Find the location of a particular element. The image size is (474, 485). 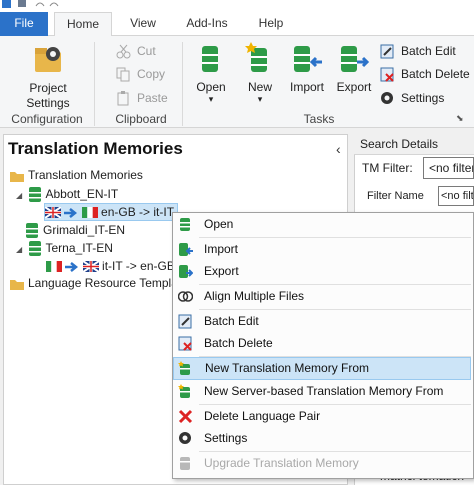

tree-item-lrt-label: Language Resource Templates is located at coordinates (111, 283).